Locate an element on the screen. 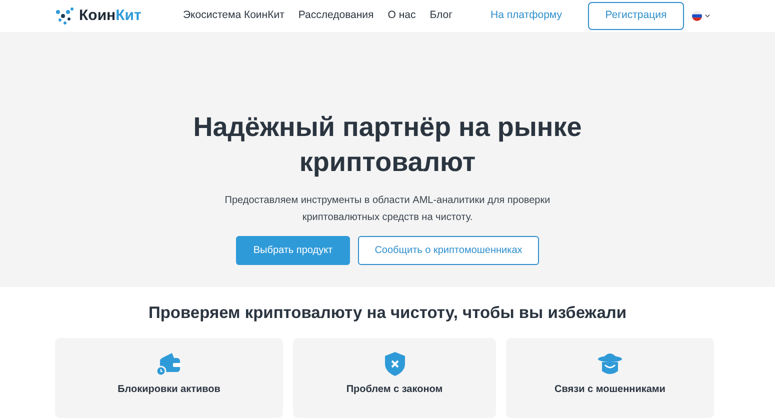 This screenshot has width=775, height=420. nav-link: Блог is located at coordinates (441, 16).